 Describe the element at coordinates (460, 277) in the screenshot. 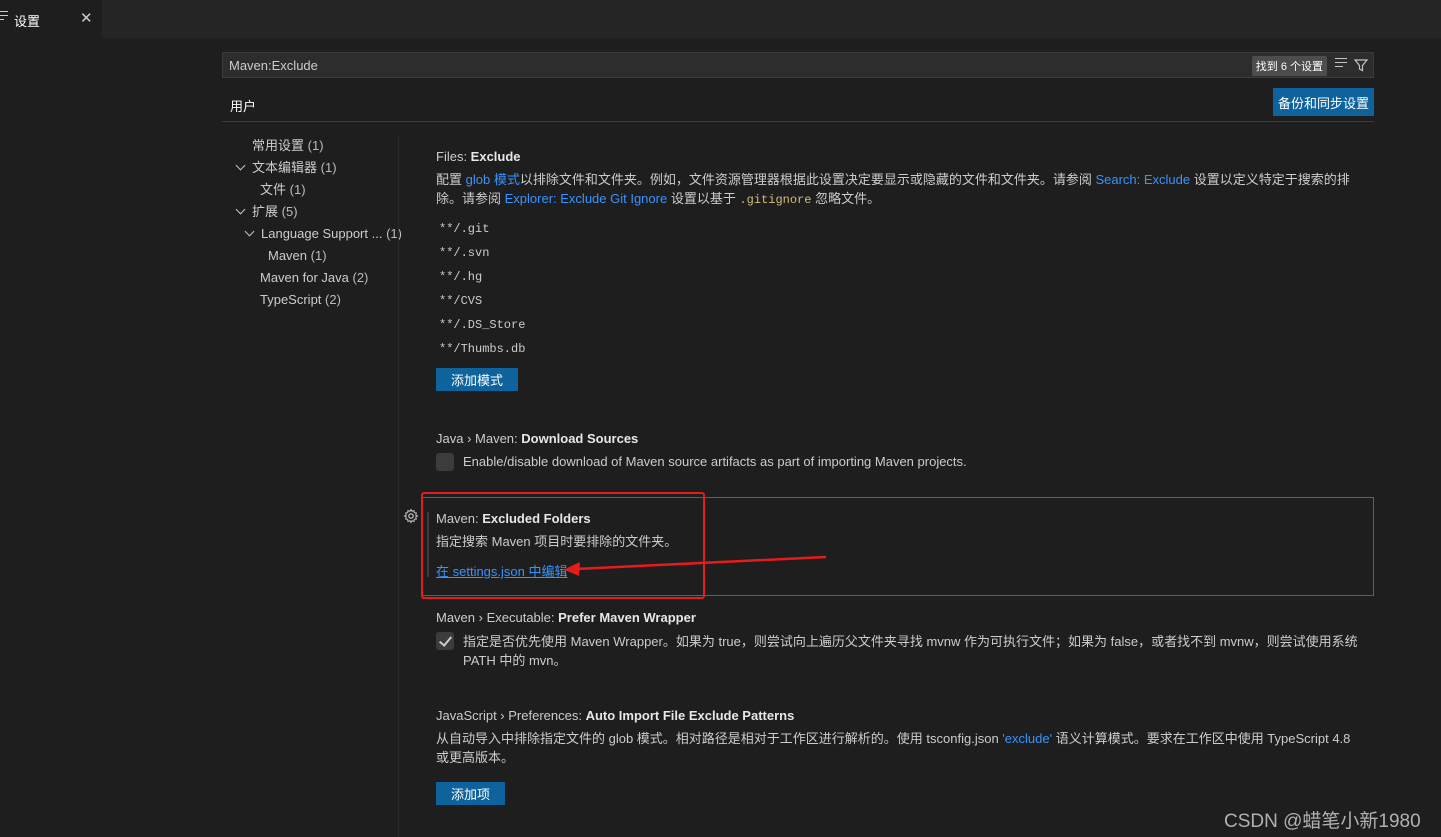

I see `list-item: **/.hg` at that location.